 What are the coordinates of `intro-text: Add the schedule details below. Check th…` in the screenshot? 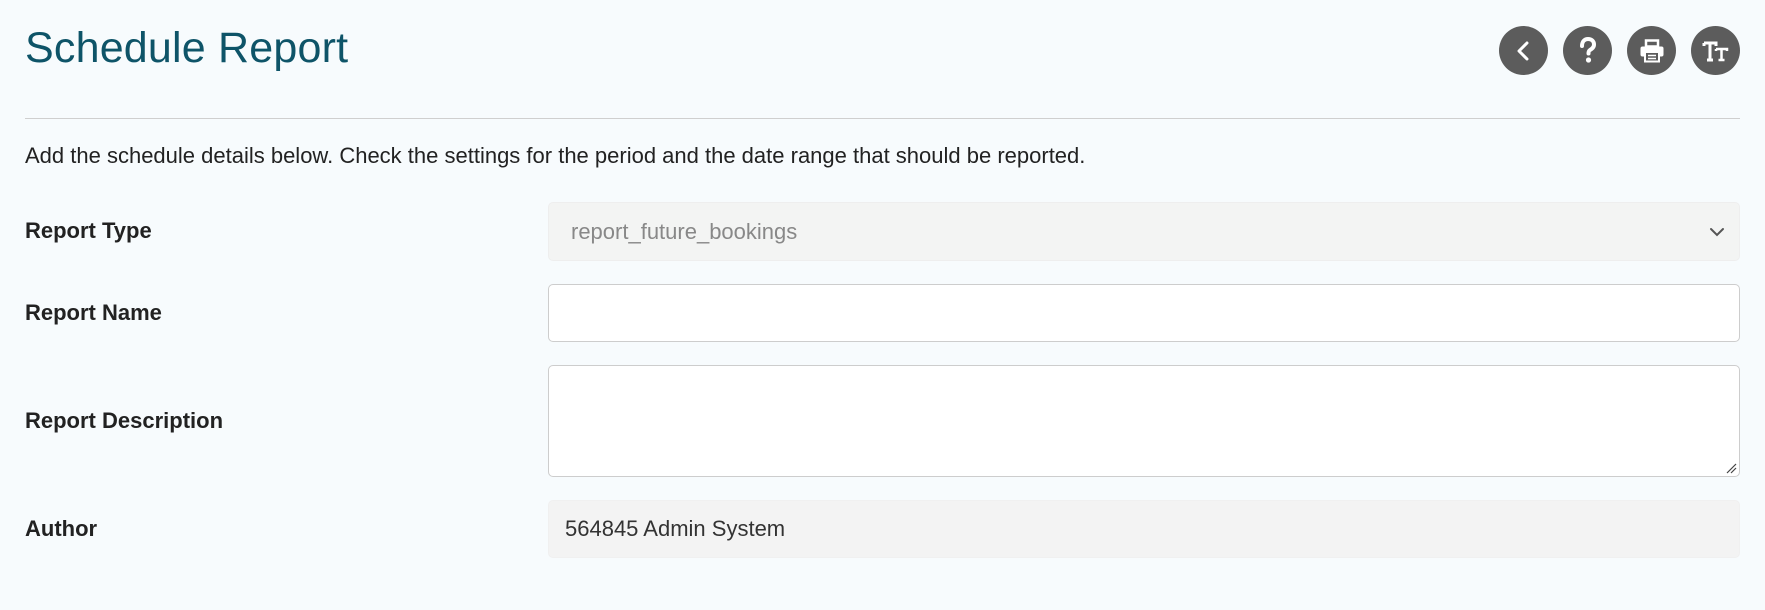 It's located at (555, 155).